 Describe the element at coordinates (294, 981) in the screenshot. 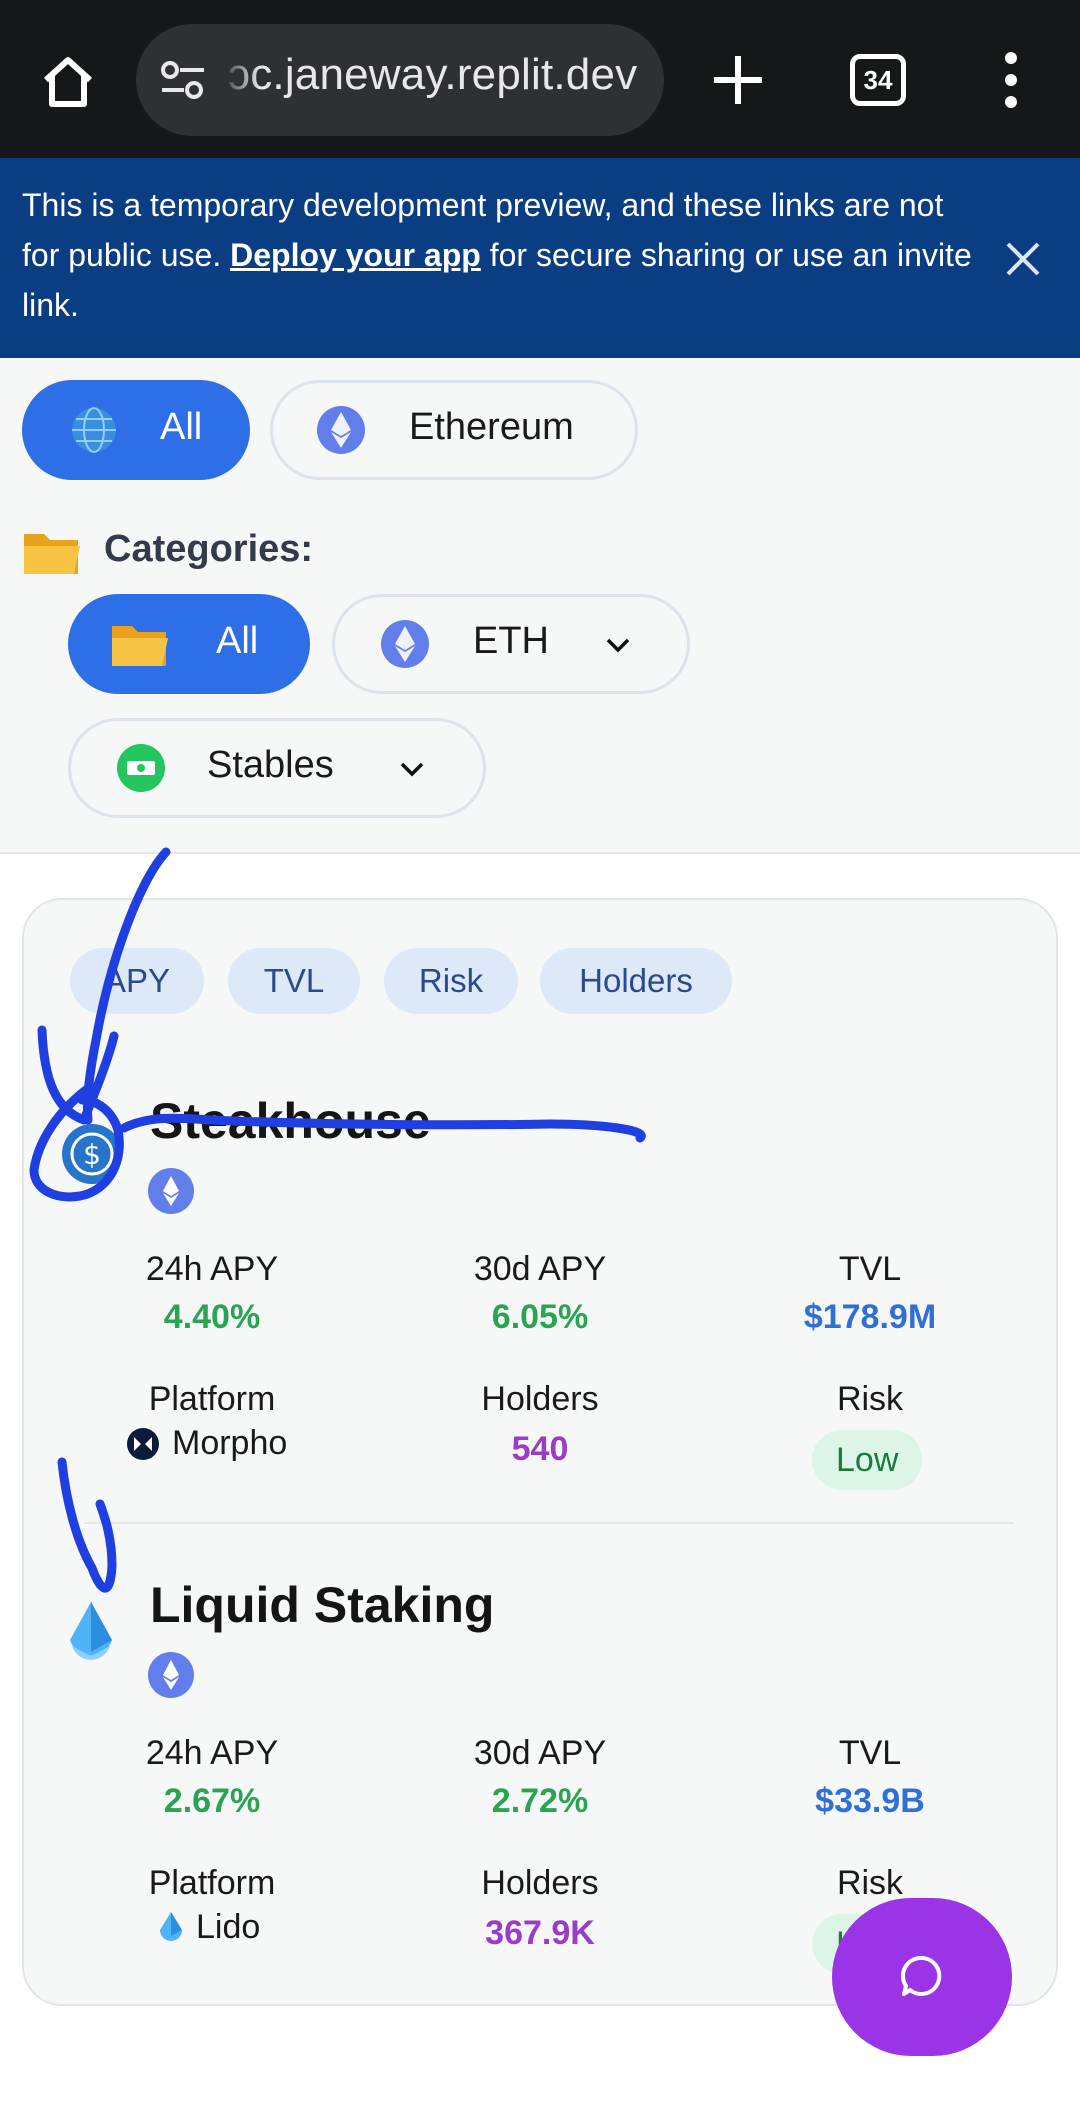

I see `sort-chip-tvl: TVL` at that location.